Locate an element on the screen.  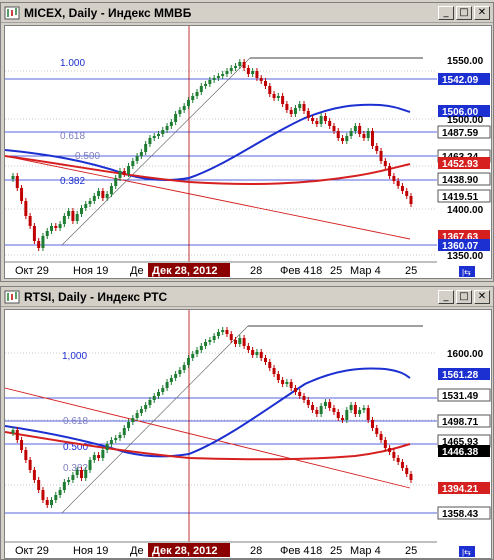
scroll-to-end-icon: |⇆ is located at coordinates (467, 271).